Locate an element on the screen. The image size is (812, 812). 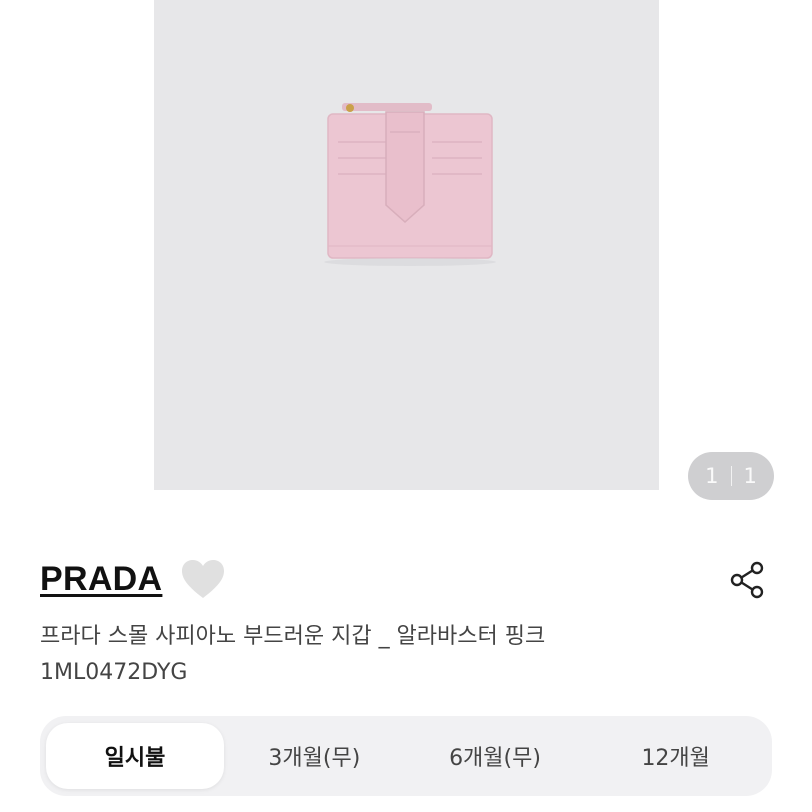
wallet-photo is located at coordinates (410, 184).